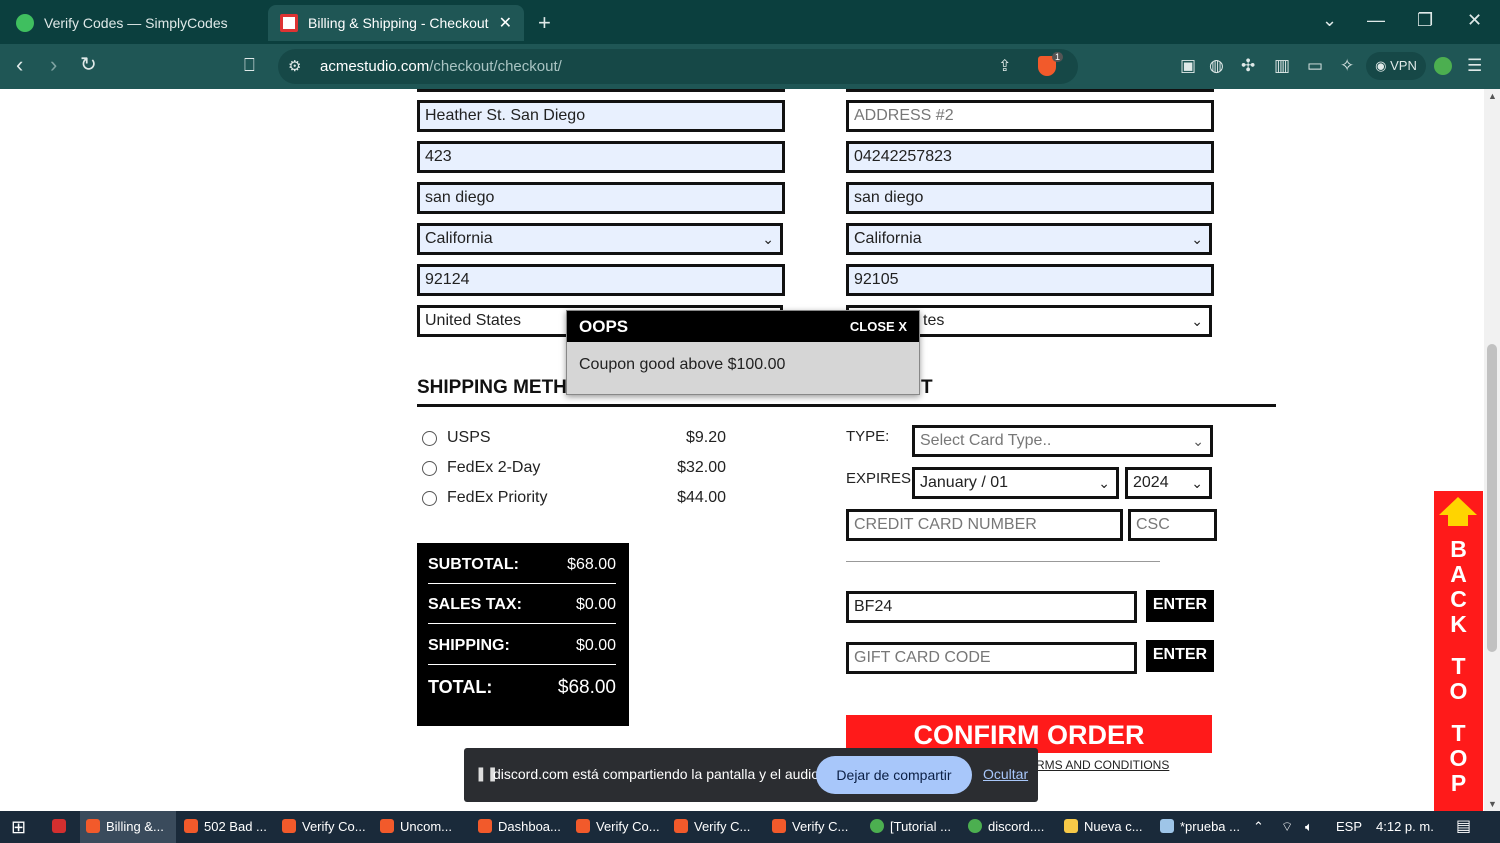 Image resolution: width=1500 pixels, height=843 pixels. What do you see at coordinates (1029, 239) in the screenshot?
I see `shipping-state-select: California ⌄` at bounding box center [1029, 239].